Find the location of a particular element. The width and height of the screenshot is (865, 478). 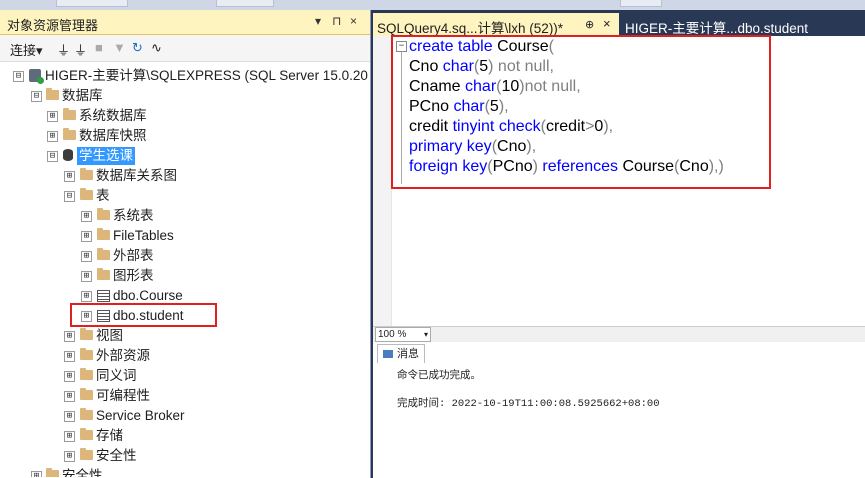

tab-sqlquery4: SQLQuery4.sq...计算\lxh (52))* ⊕ × is located at coordinates (496, 24).